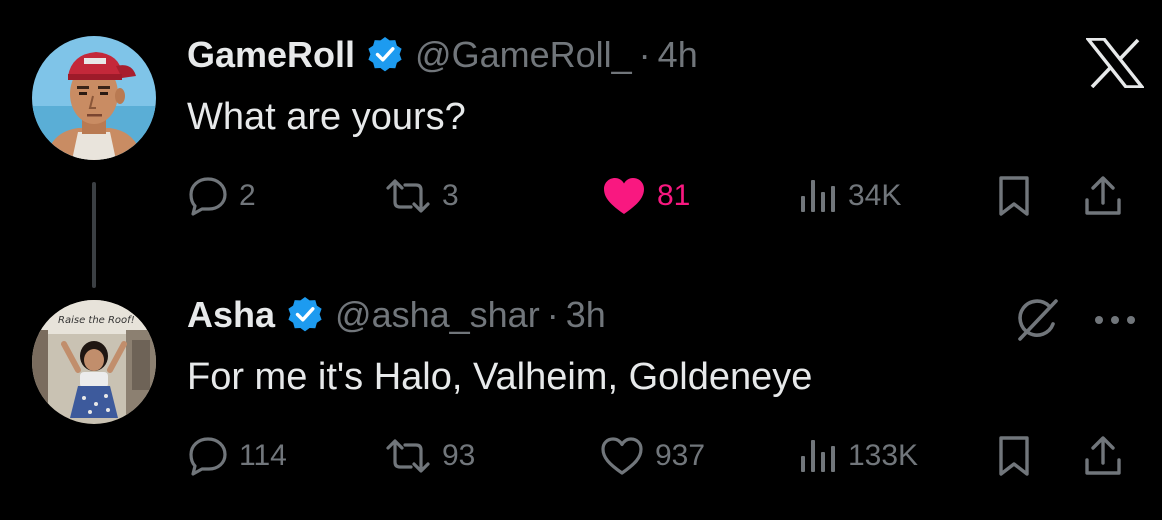 This screenshot has width=1162, height=520. I want to click on repost-button: 93, so click(429, 456).